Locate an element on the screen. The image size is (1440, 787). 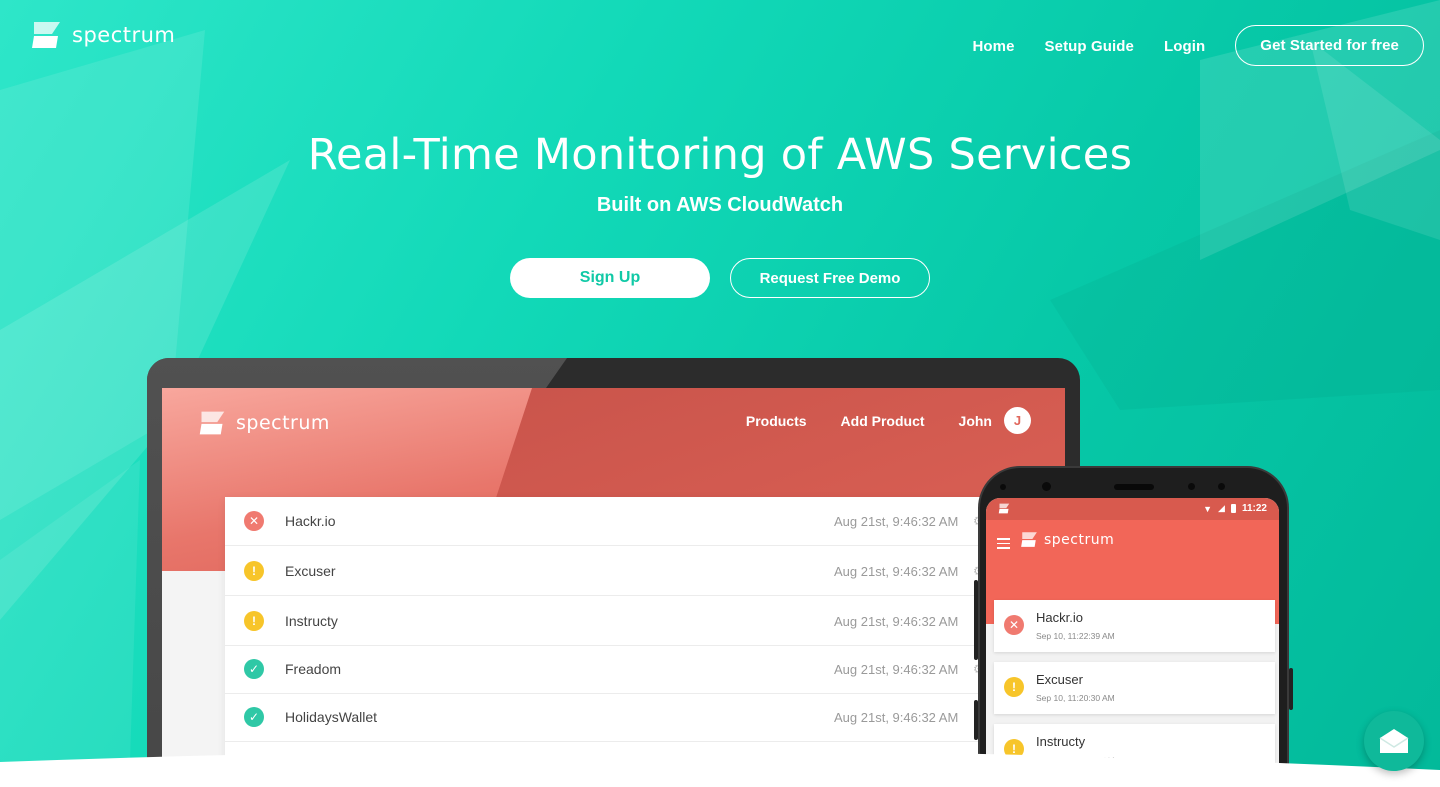
app-nav-add-product: Add Product is located at coordinates (883, 421).